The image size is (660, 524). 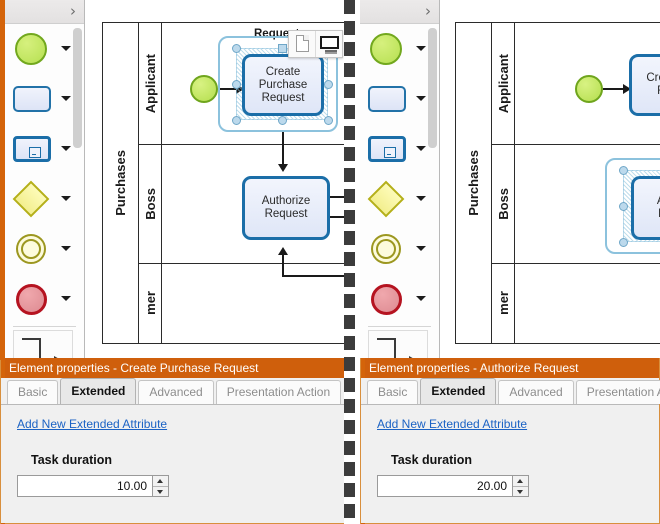 I want to click on comparison-divider, so click(x=349, y=262).